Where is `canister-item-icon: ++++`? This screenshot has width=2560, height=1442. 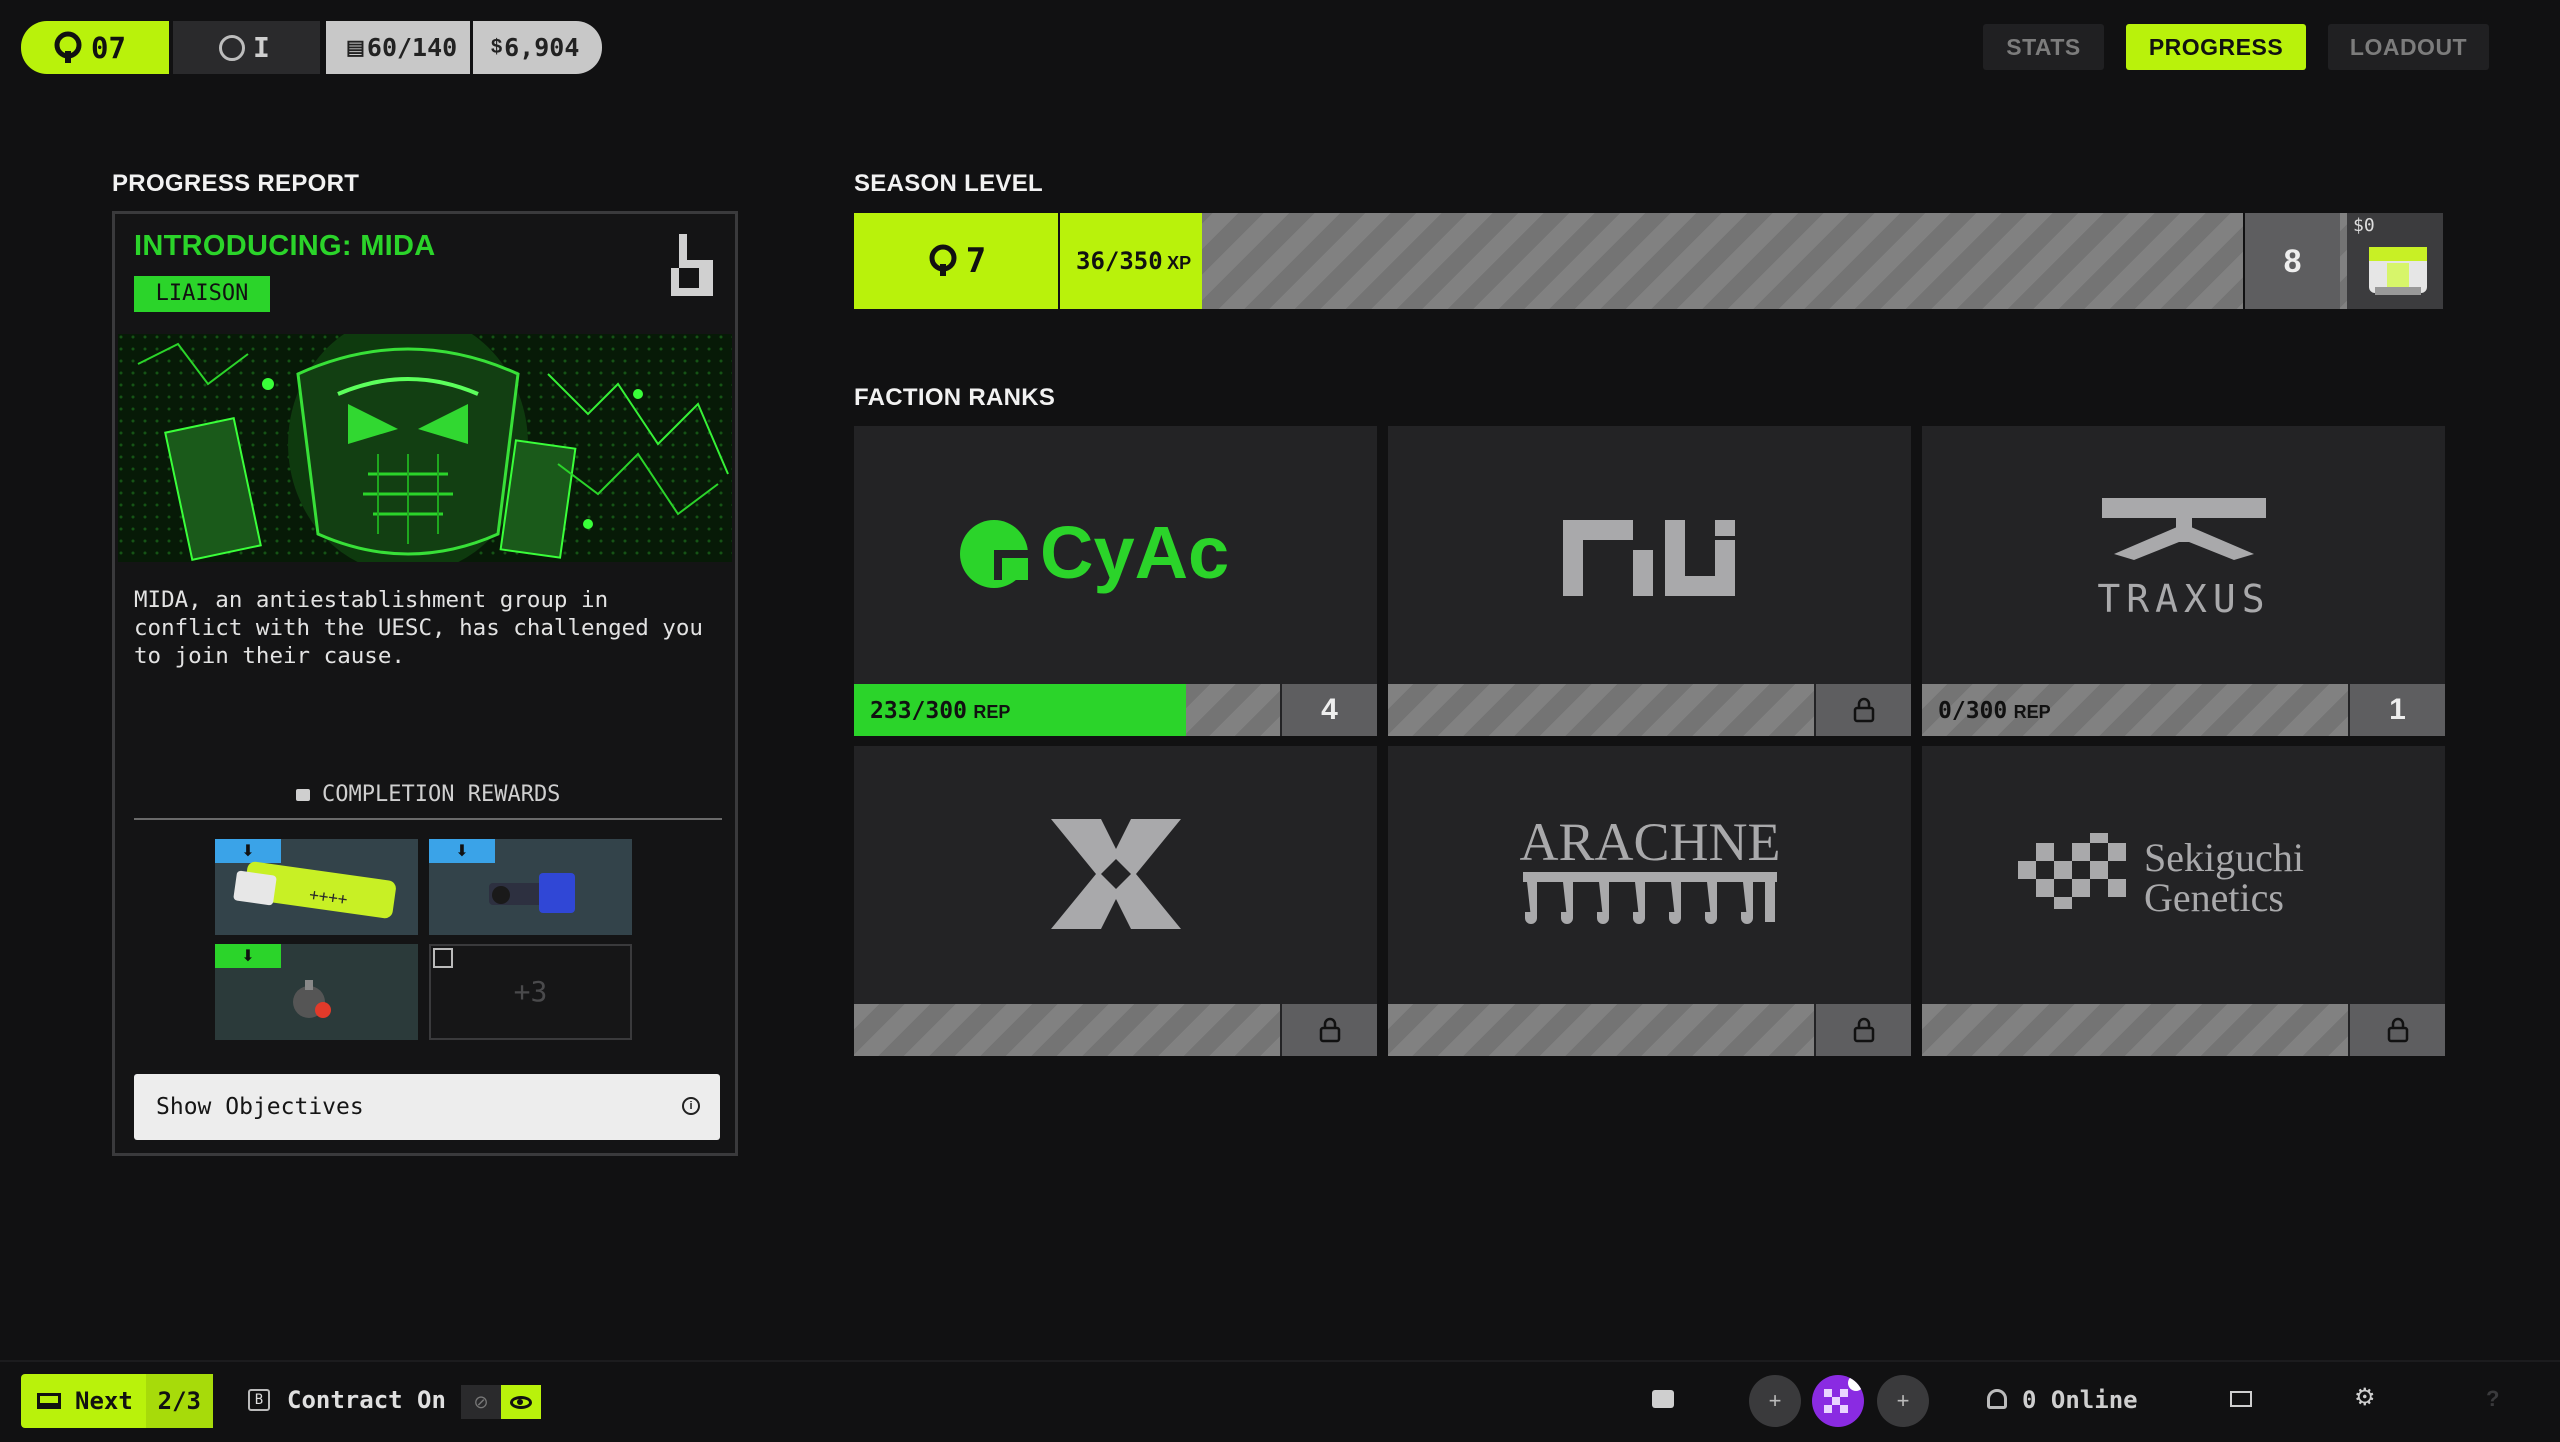 canister-item-icon: ++++ is located at coordinates (314, 890).